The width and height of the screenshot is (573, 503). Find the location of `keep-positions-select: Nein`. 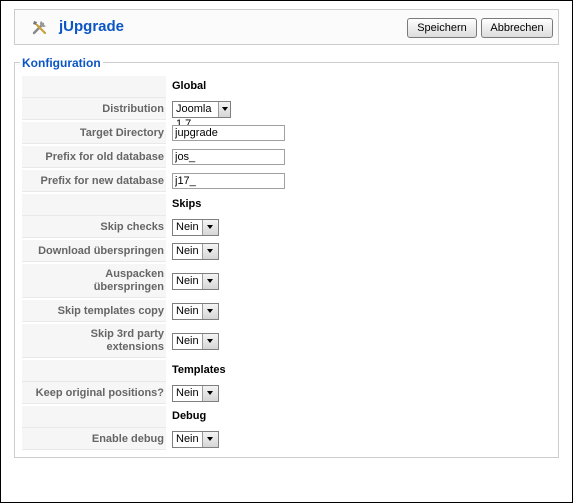

keep-positions-select: Nein is located at coordinates (195, 393).